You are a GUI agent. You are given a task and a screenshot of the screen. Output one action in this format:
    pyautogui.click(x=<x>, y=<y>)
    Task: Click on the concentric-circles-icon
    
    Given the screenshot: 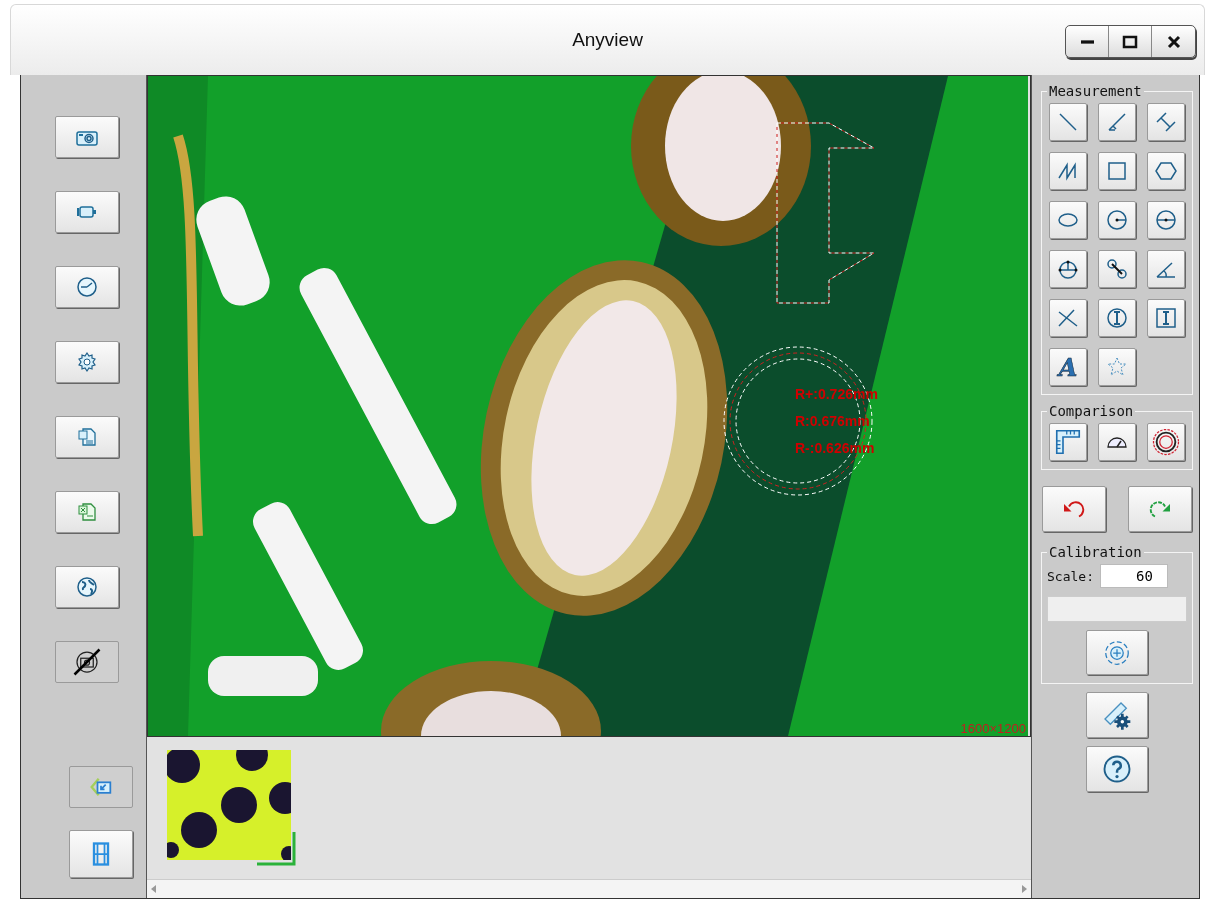 What is the action you would take?
    pyautogui.click(x=1166, y=442)
    